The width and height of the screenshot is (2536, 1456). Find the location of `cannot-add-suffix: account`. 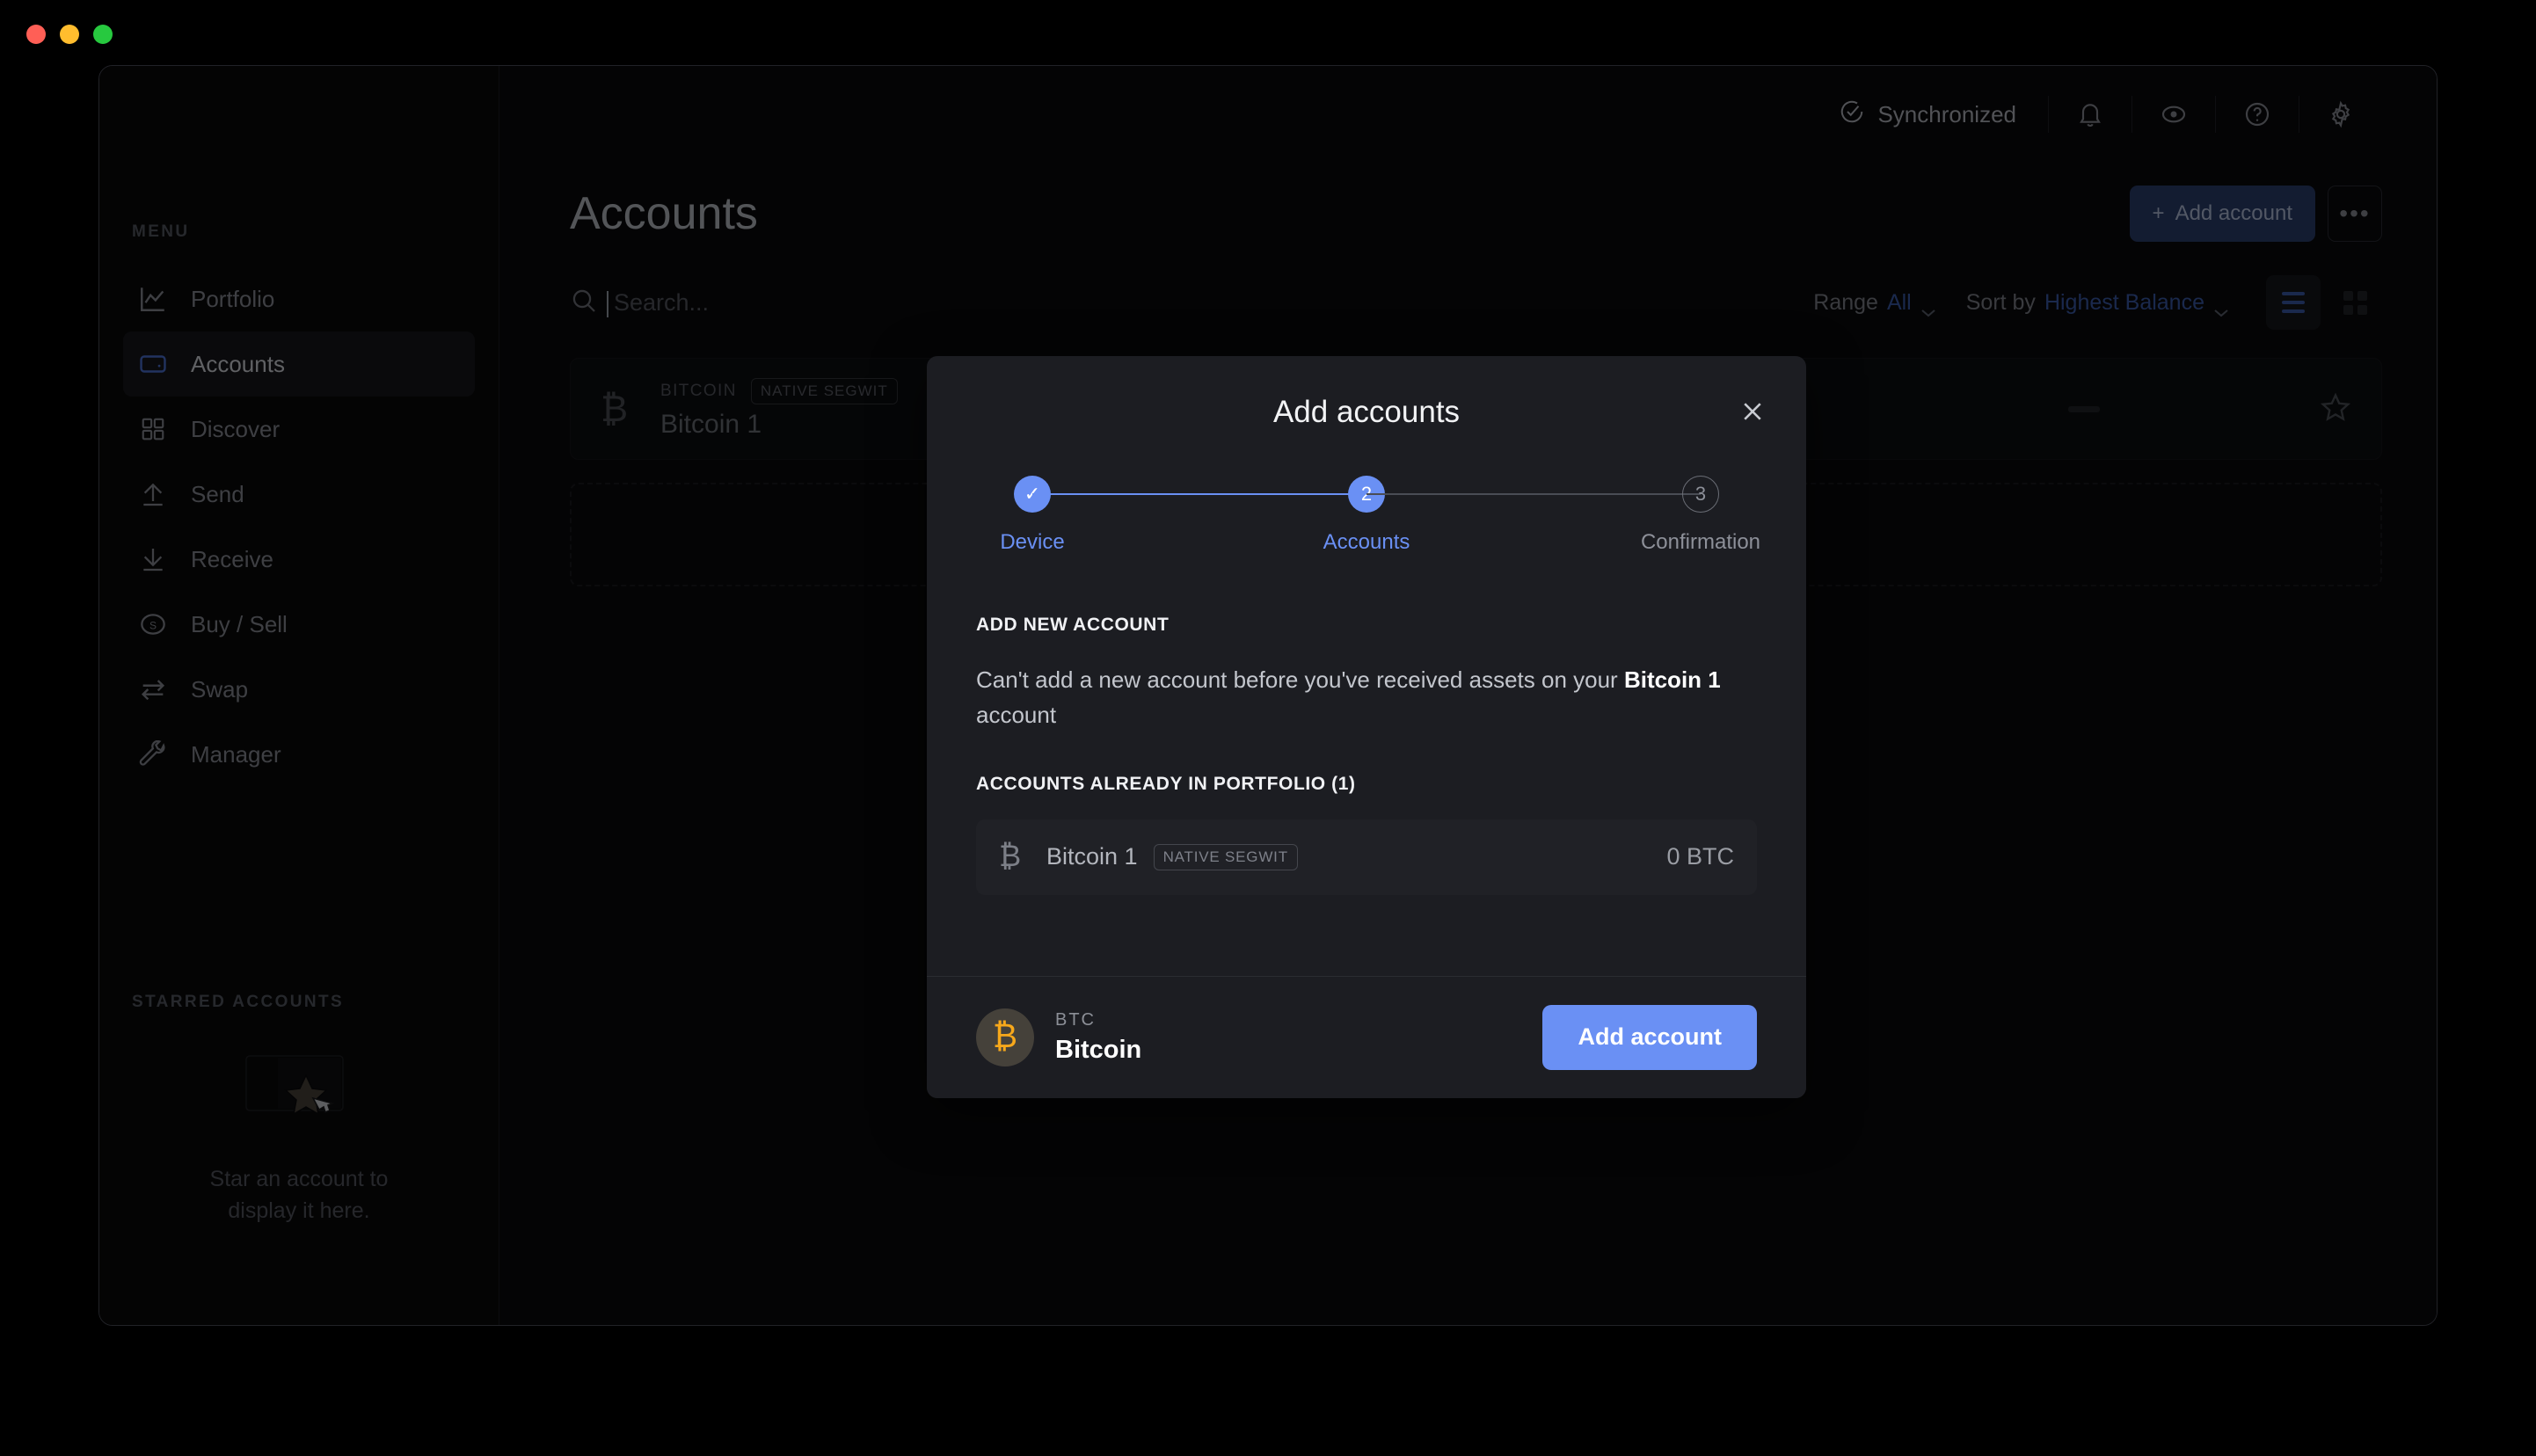

cannot-add-suffix: account is located at coordinates (1017, 715).